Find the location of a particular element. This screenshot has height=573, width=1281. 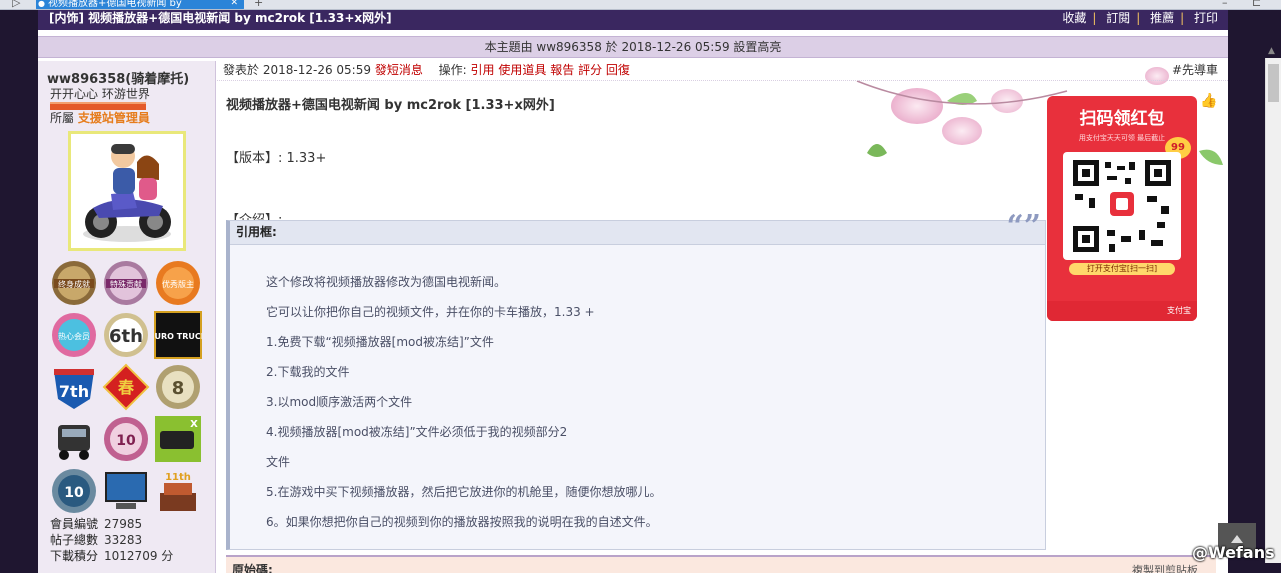

quote-link: 引用 is located at coordinates (483, 70).